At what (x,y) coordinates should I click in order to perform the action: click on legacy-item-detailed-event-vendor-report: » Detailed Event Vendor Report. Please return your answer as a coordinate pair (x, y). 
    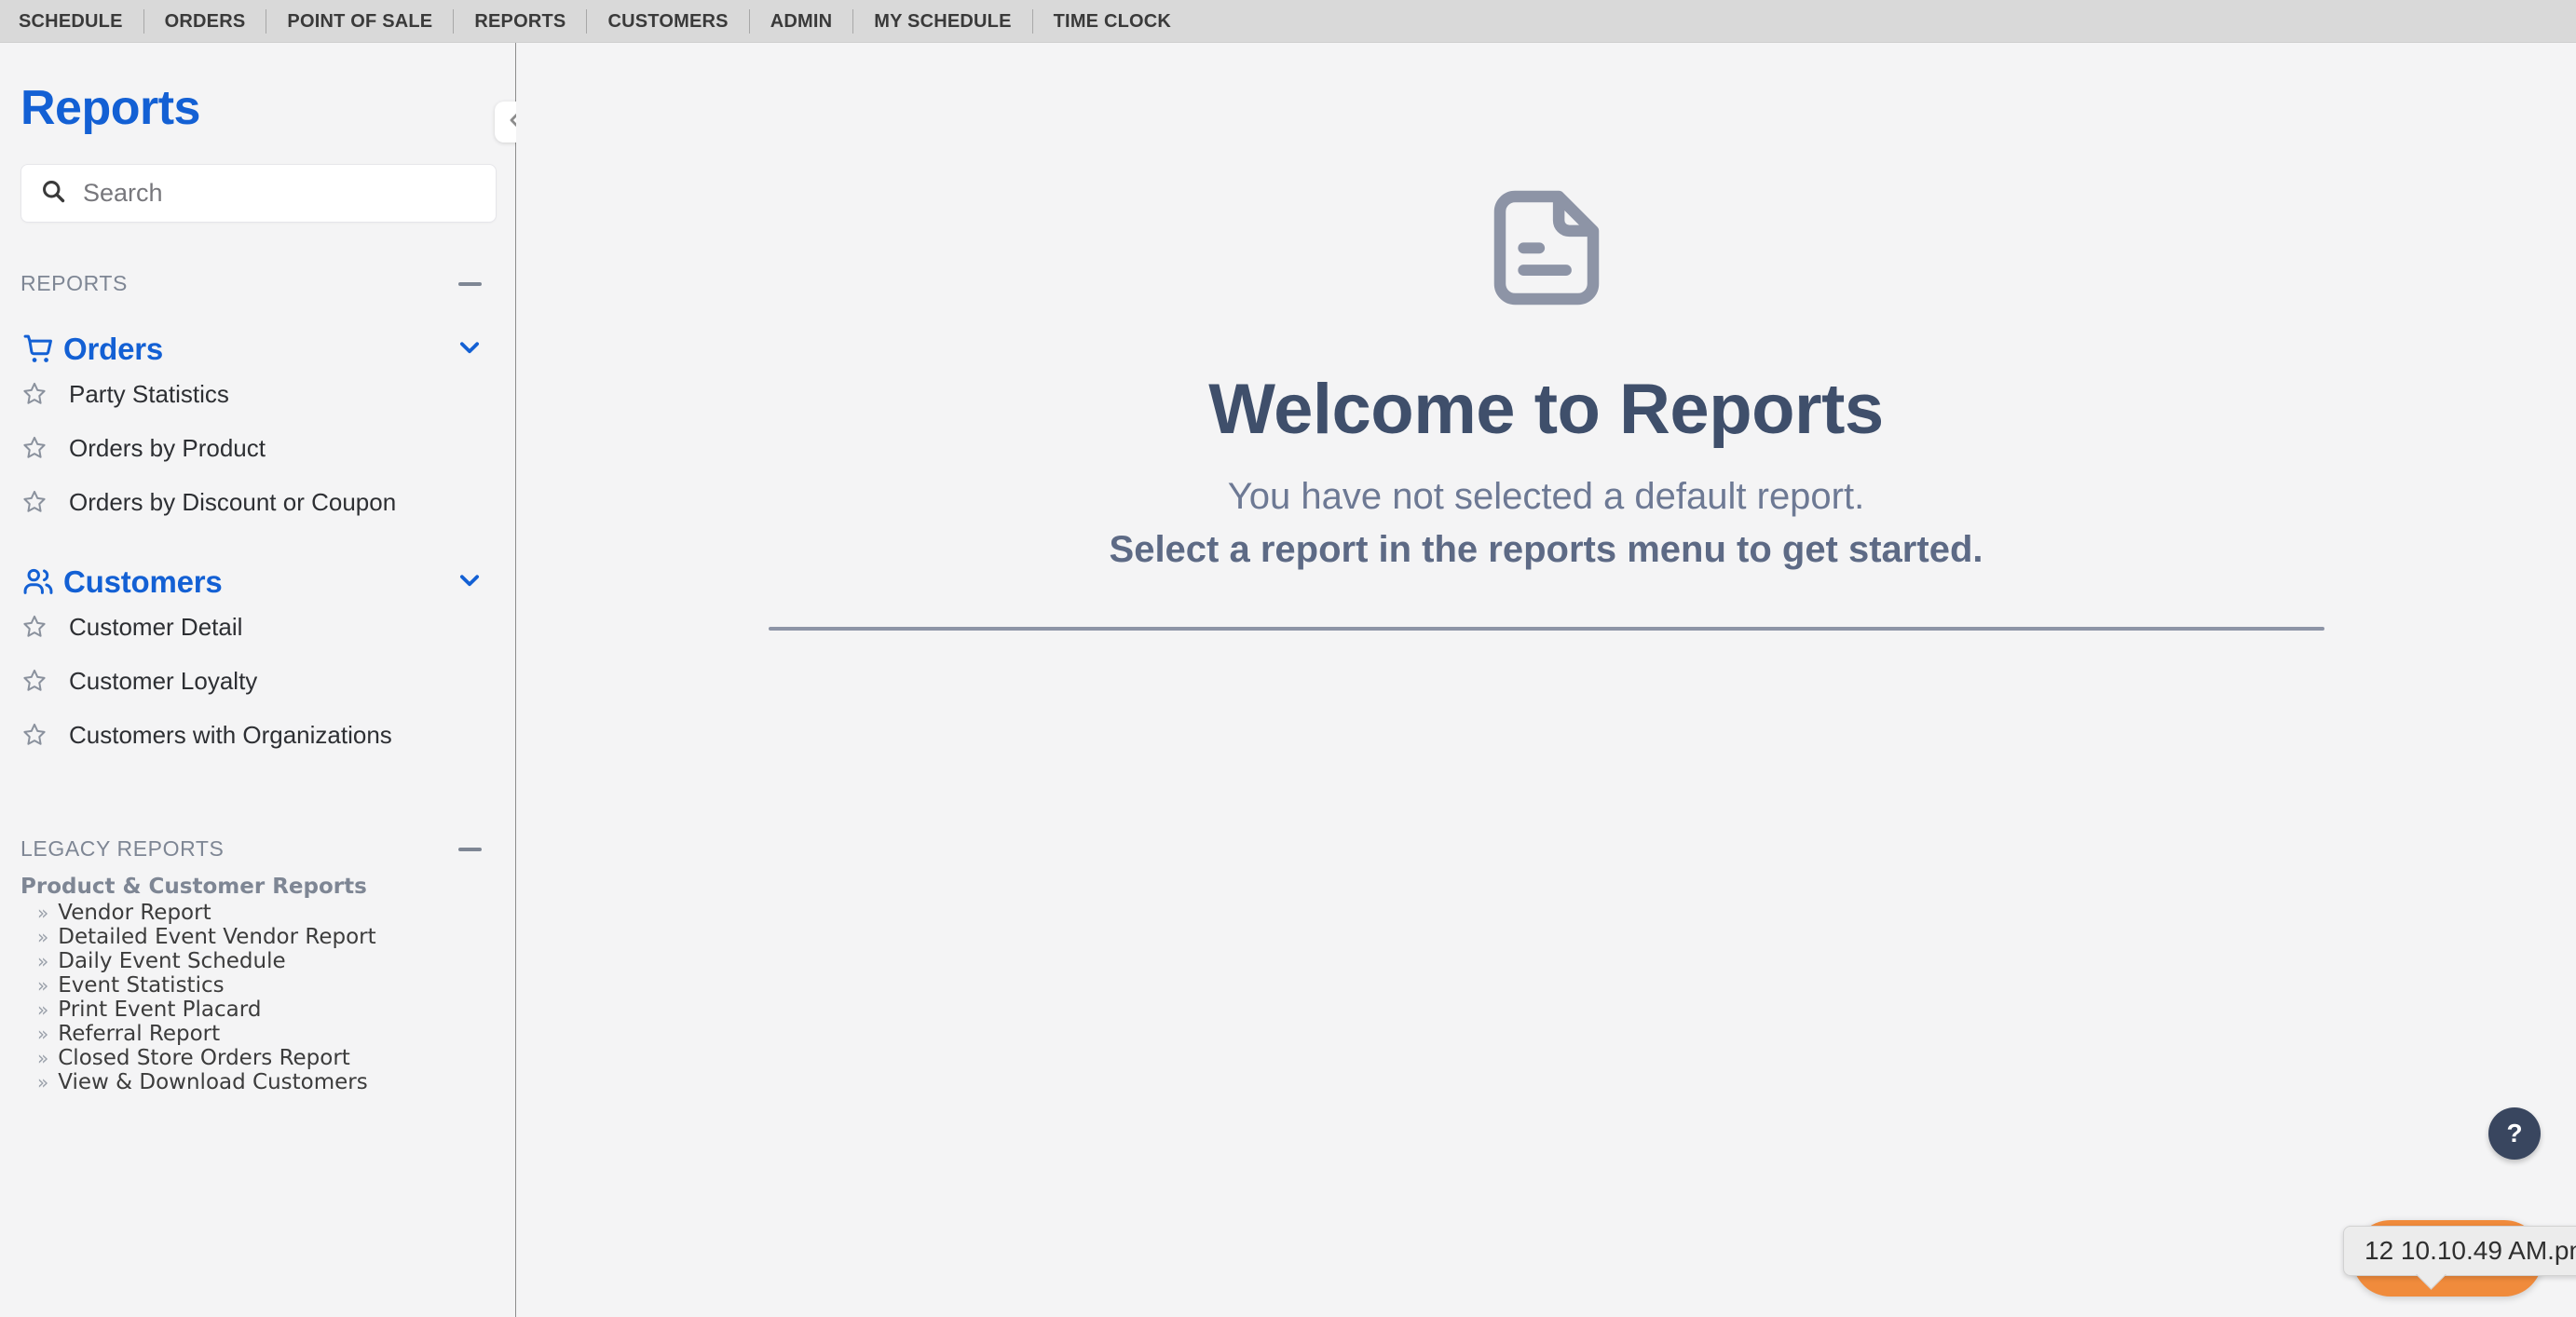
    Looking at the image, I should click on (263, 937).